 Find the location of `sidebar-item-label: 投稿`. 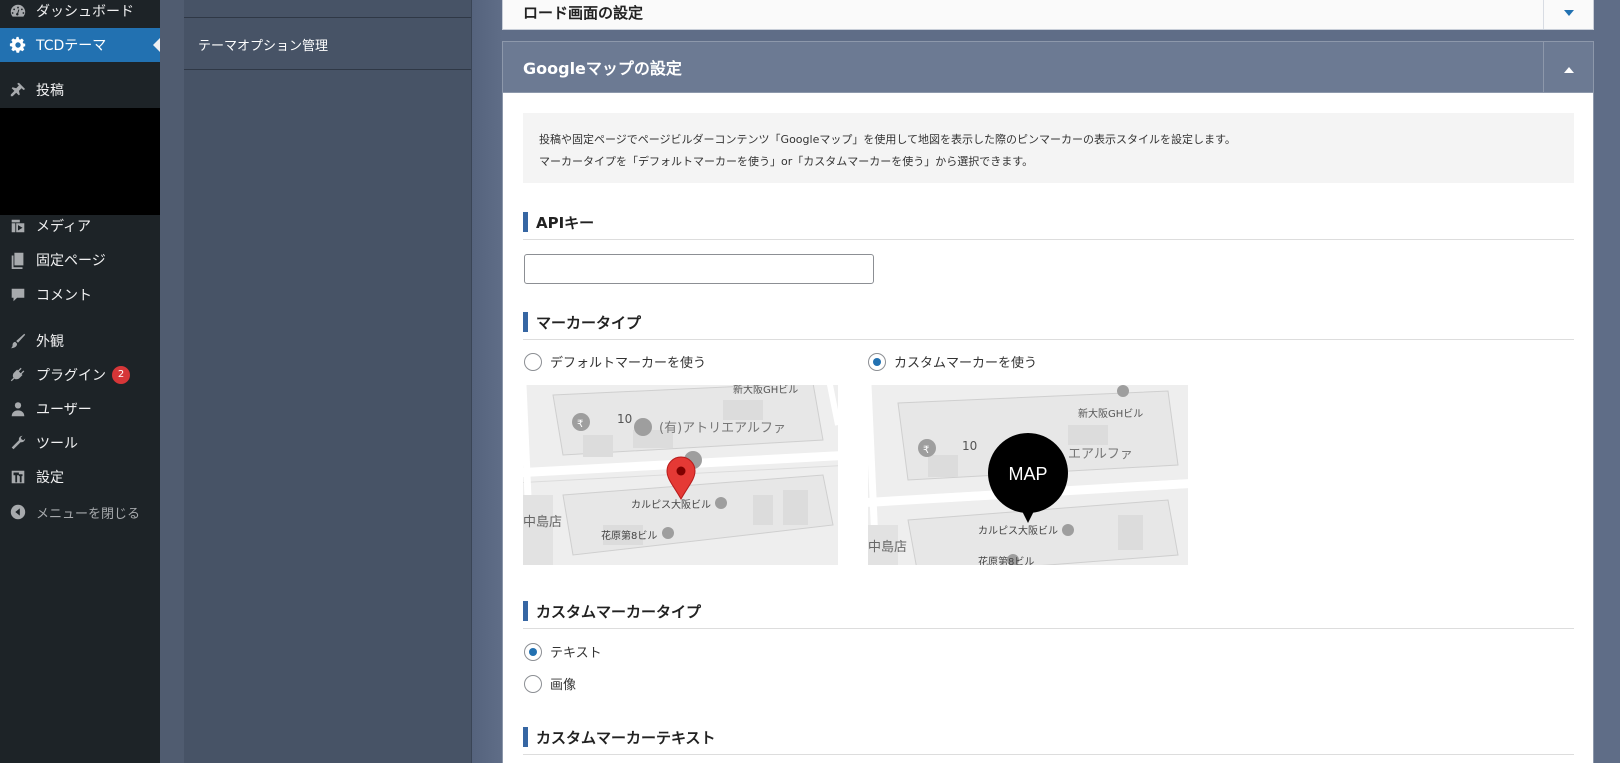

sidebar-item-label: 投稿 is located at coordinates (50, 91).